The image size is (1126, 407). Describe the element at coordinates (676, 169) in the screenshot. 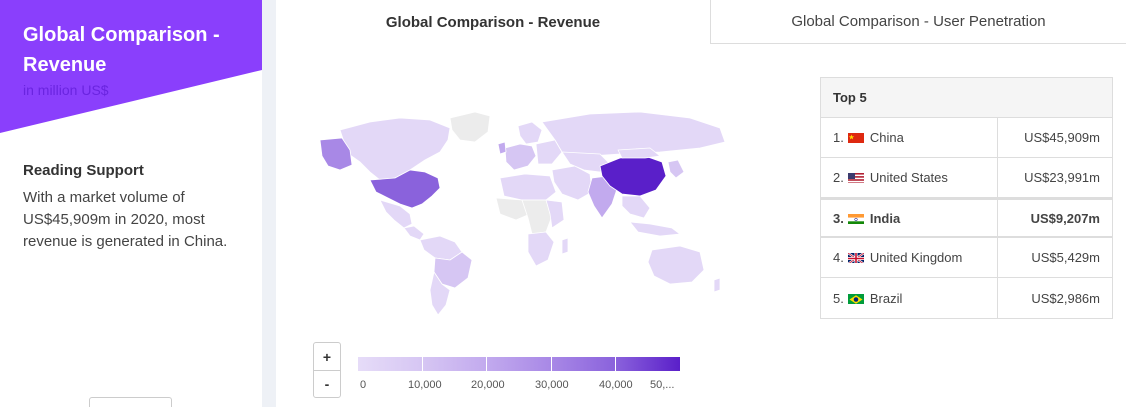

I see `map-region-korea-japan` at that location.